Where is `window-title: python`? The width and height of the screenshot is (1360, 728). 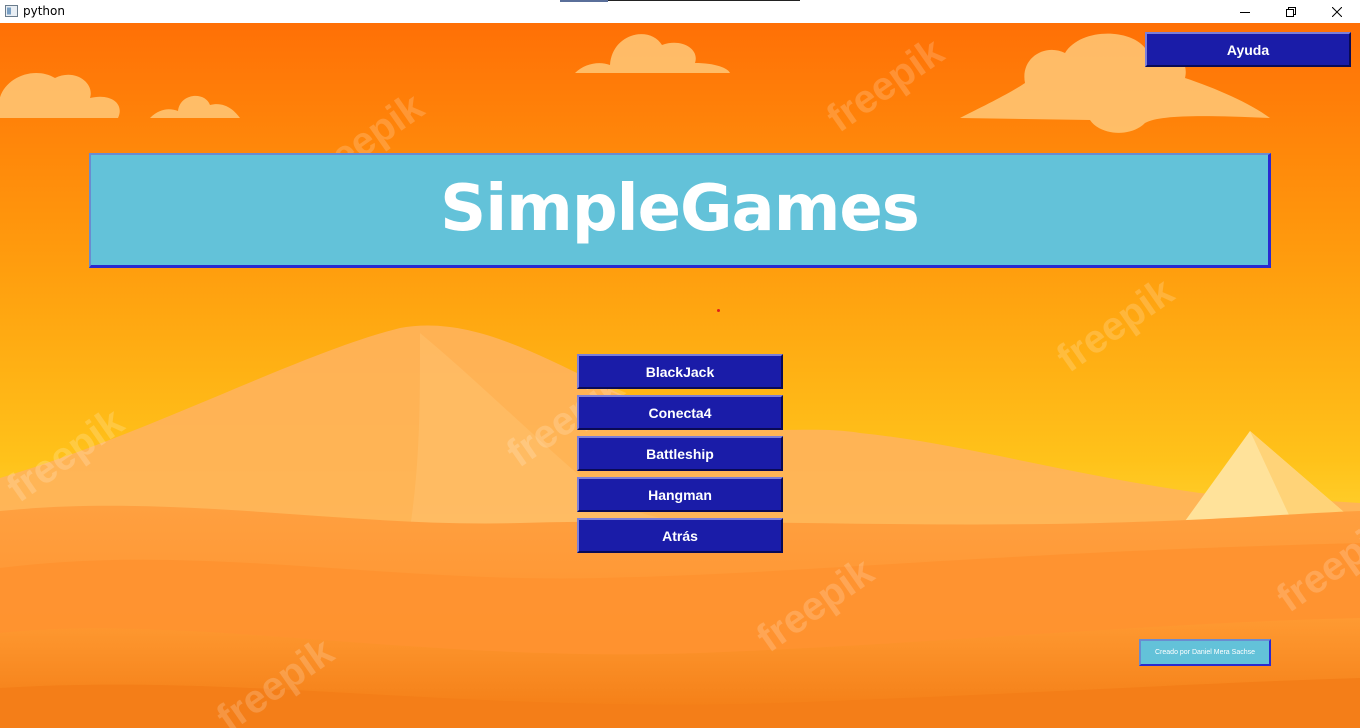
window-title: python is located at coordinates (44, 11).